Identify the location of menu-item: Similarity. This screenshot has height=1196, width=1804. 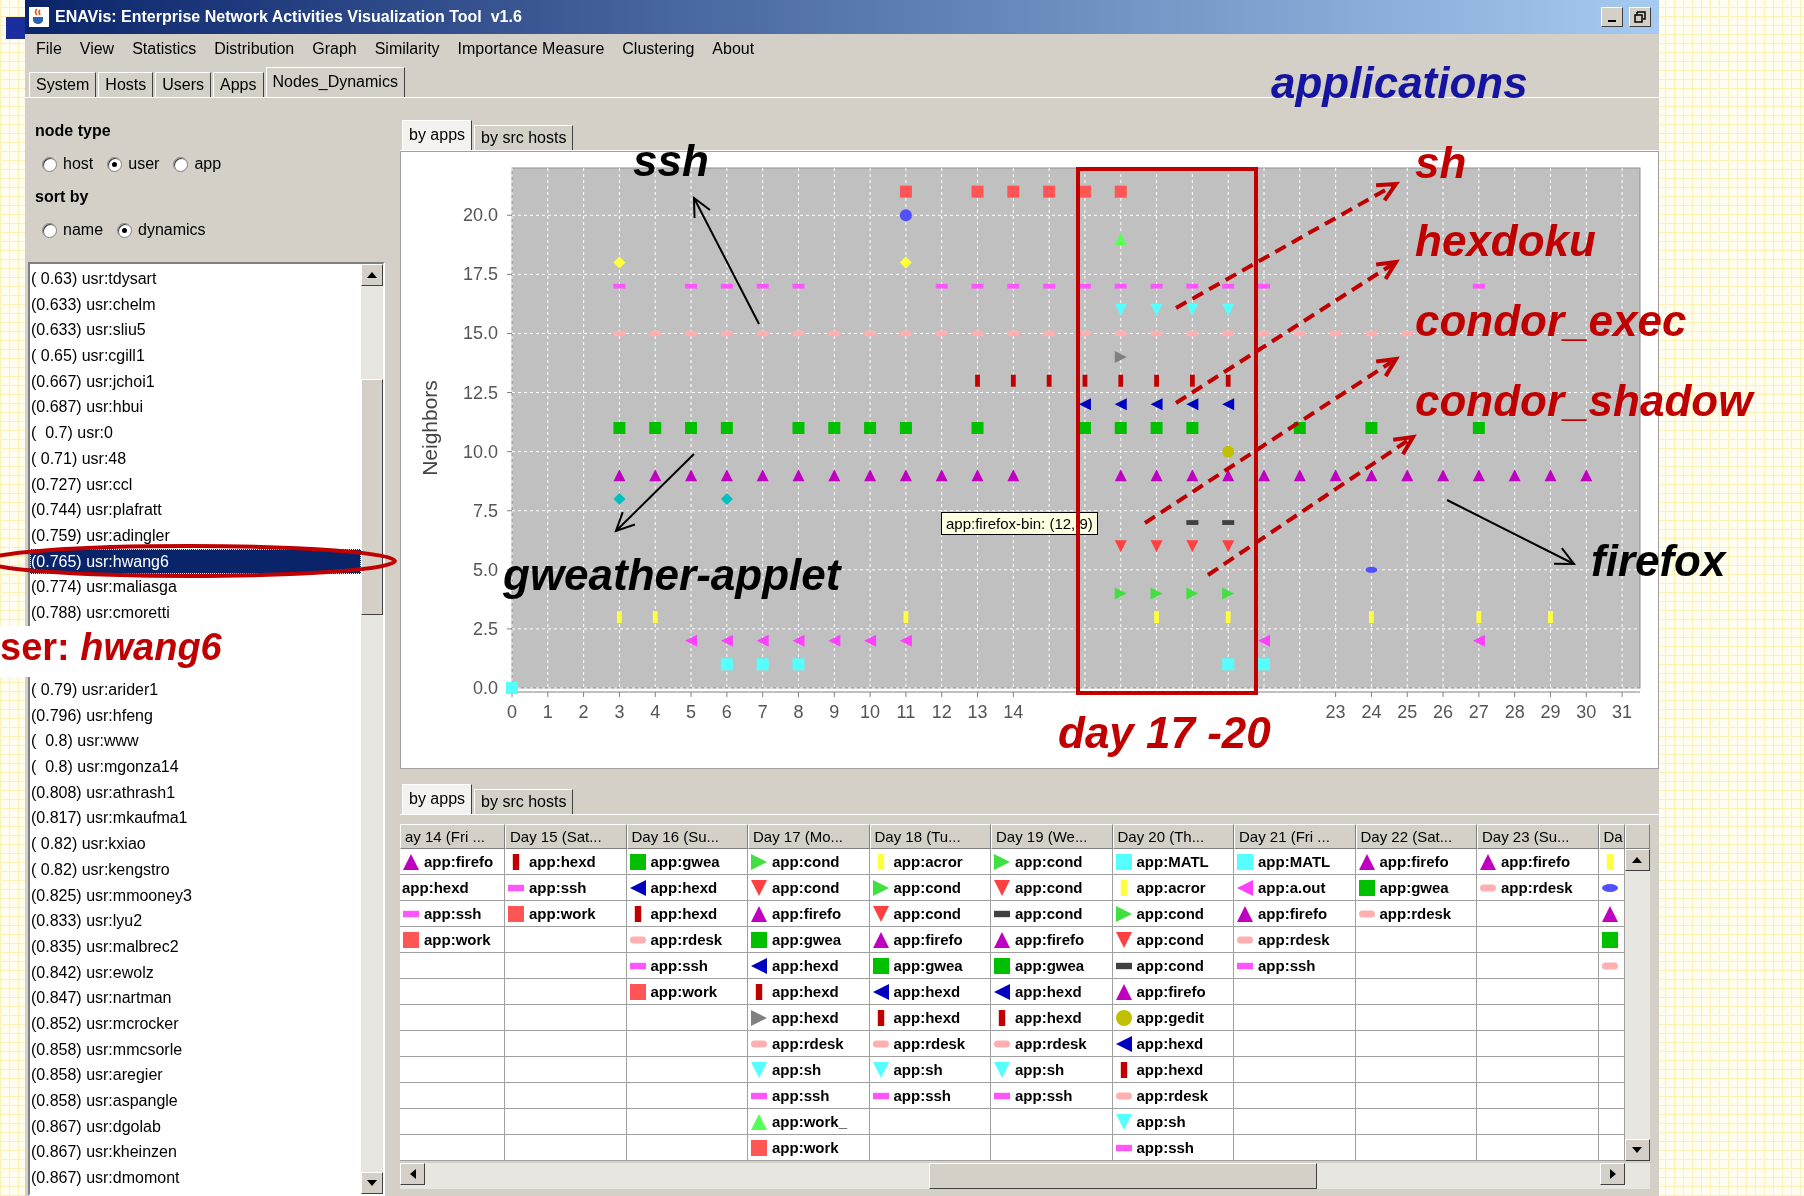
(407, 48).